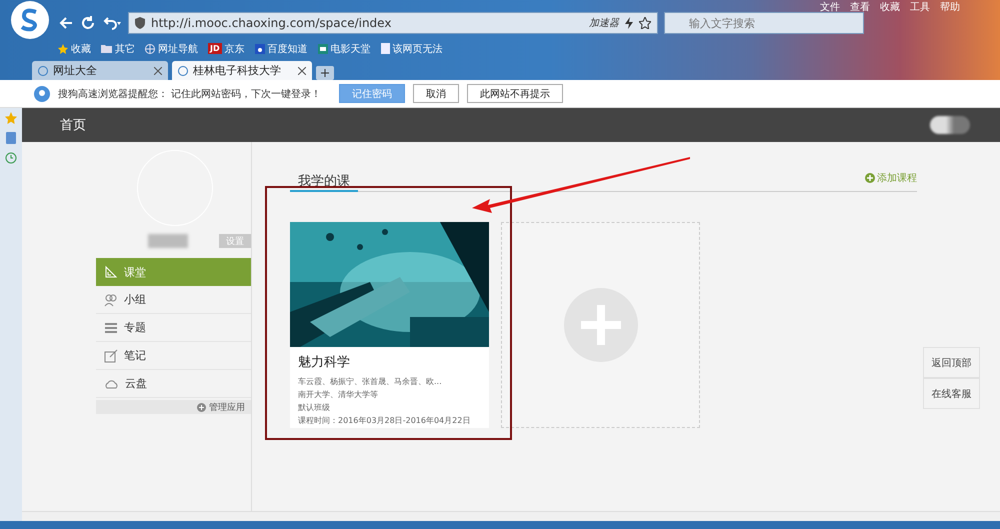 The height and width of the screenshot is (529, 1000). I want to click on menu-item: 查看, so click(860, 7).